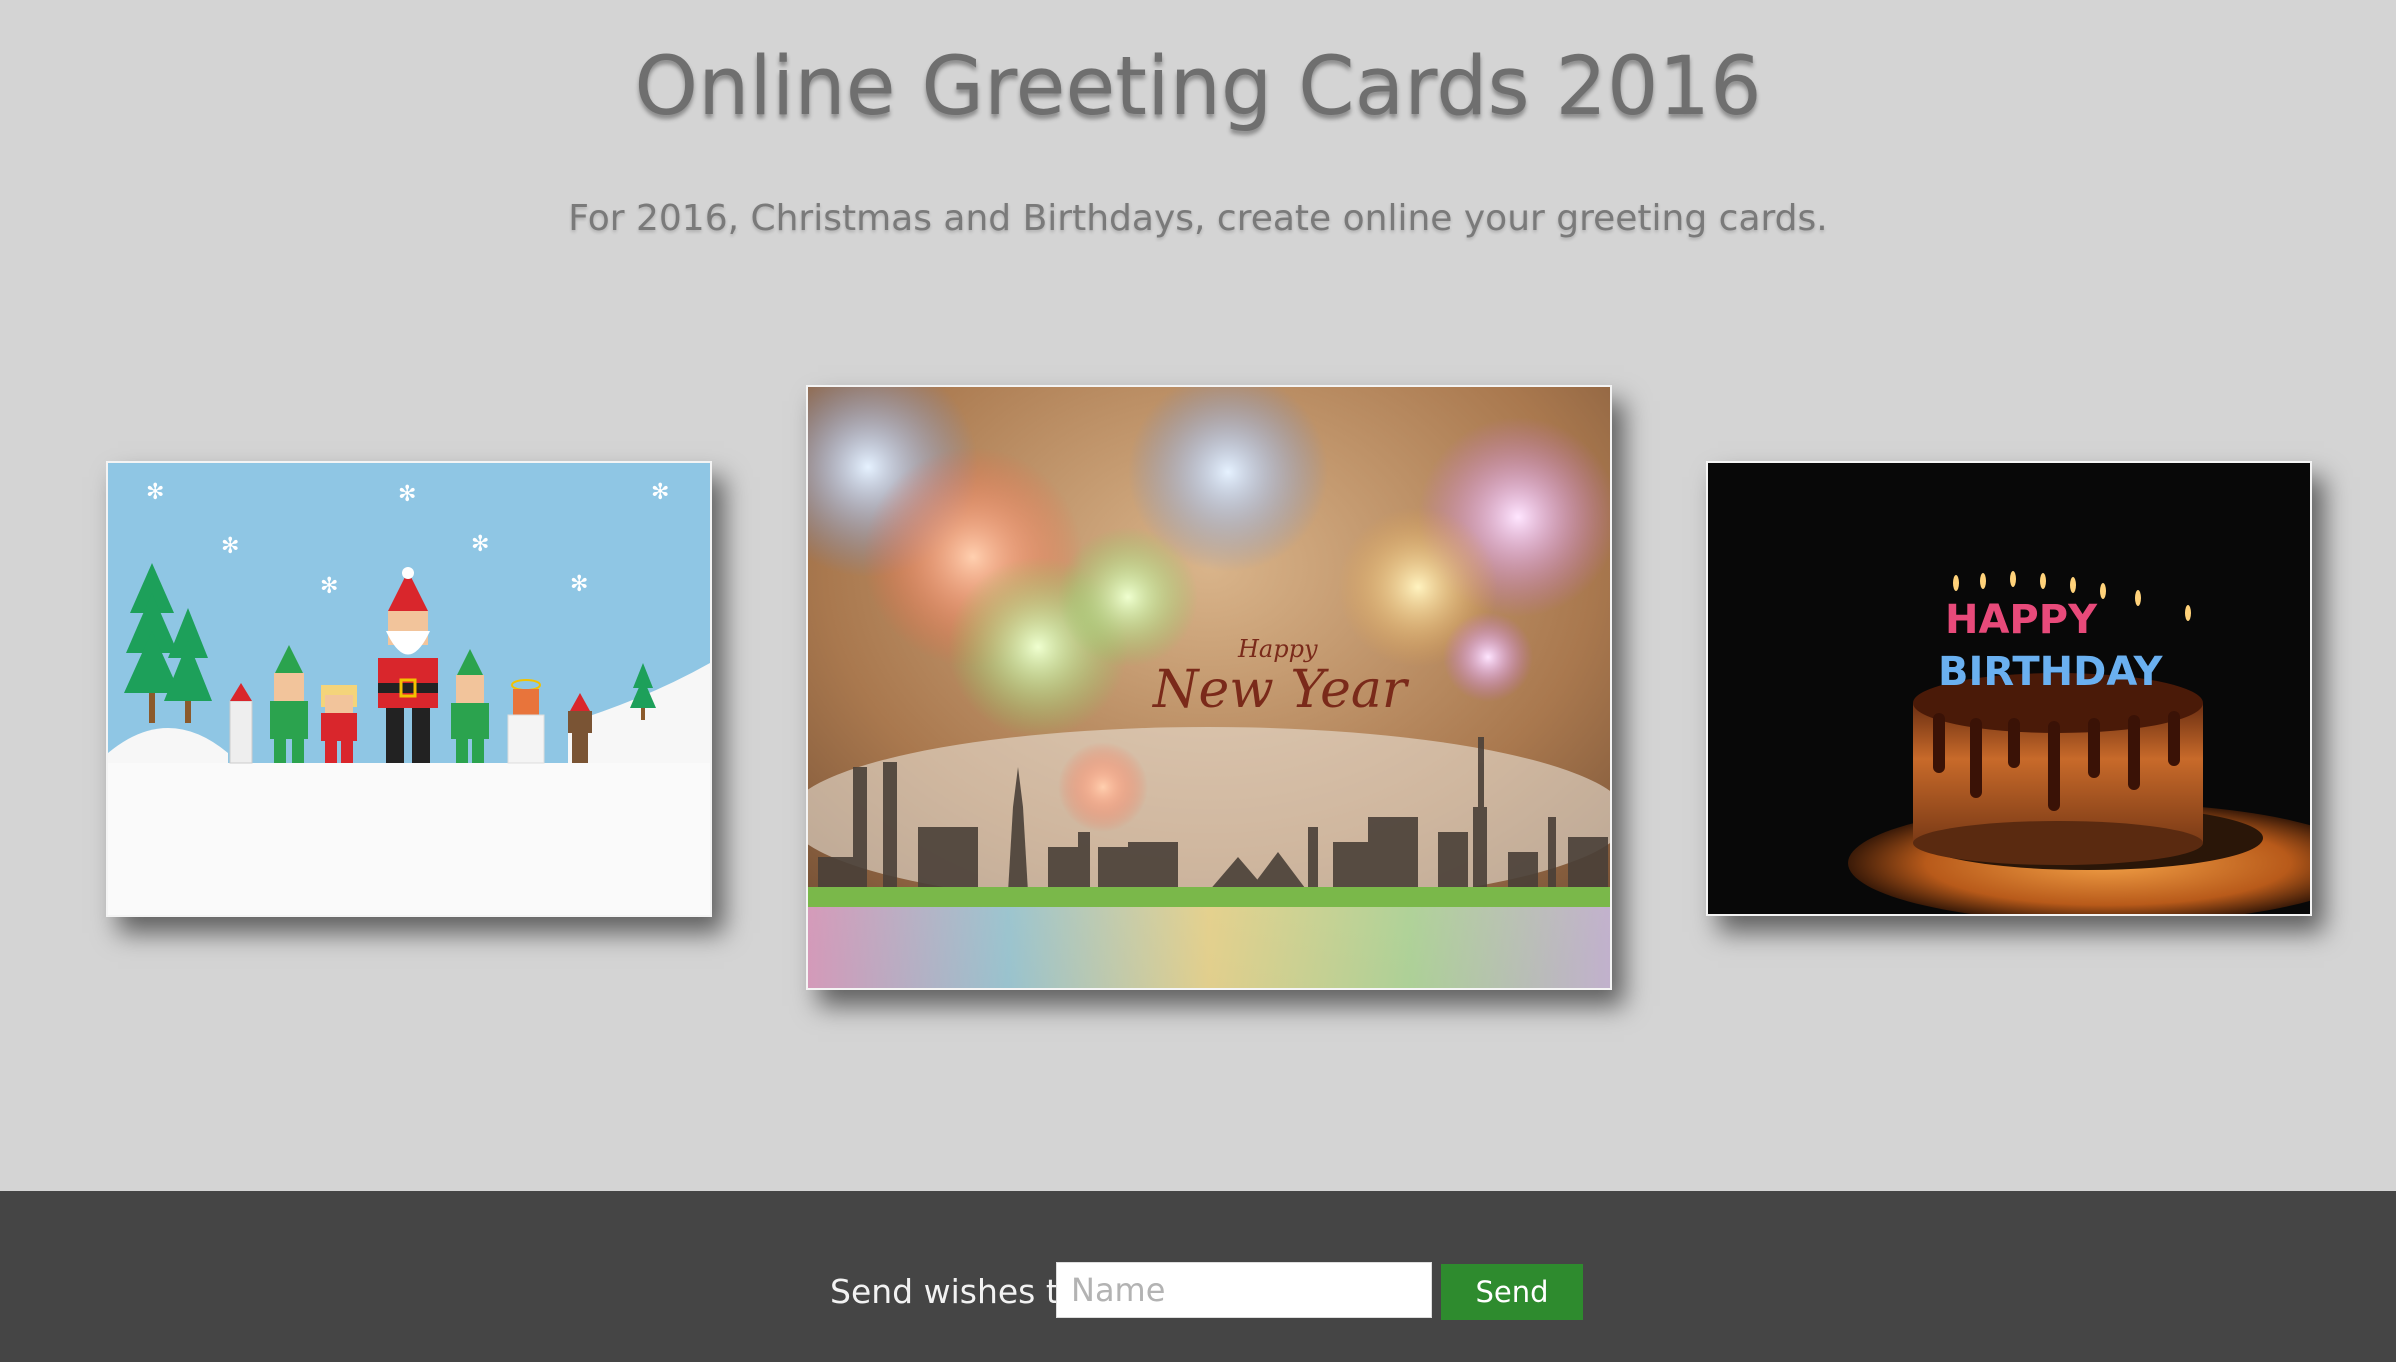 This screenshot has height=1362, width=2396. I want to click on christmas-card-image: ✻ ✻ ✻ ✻ ✻ ✻ ✻, so click(409, 689).